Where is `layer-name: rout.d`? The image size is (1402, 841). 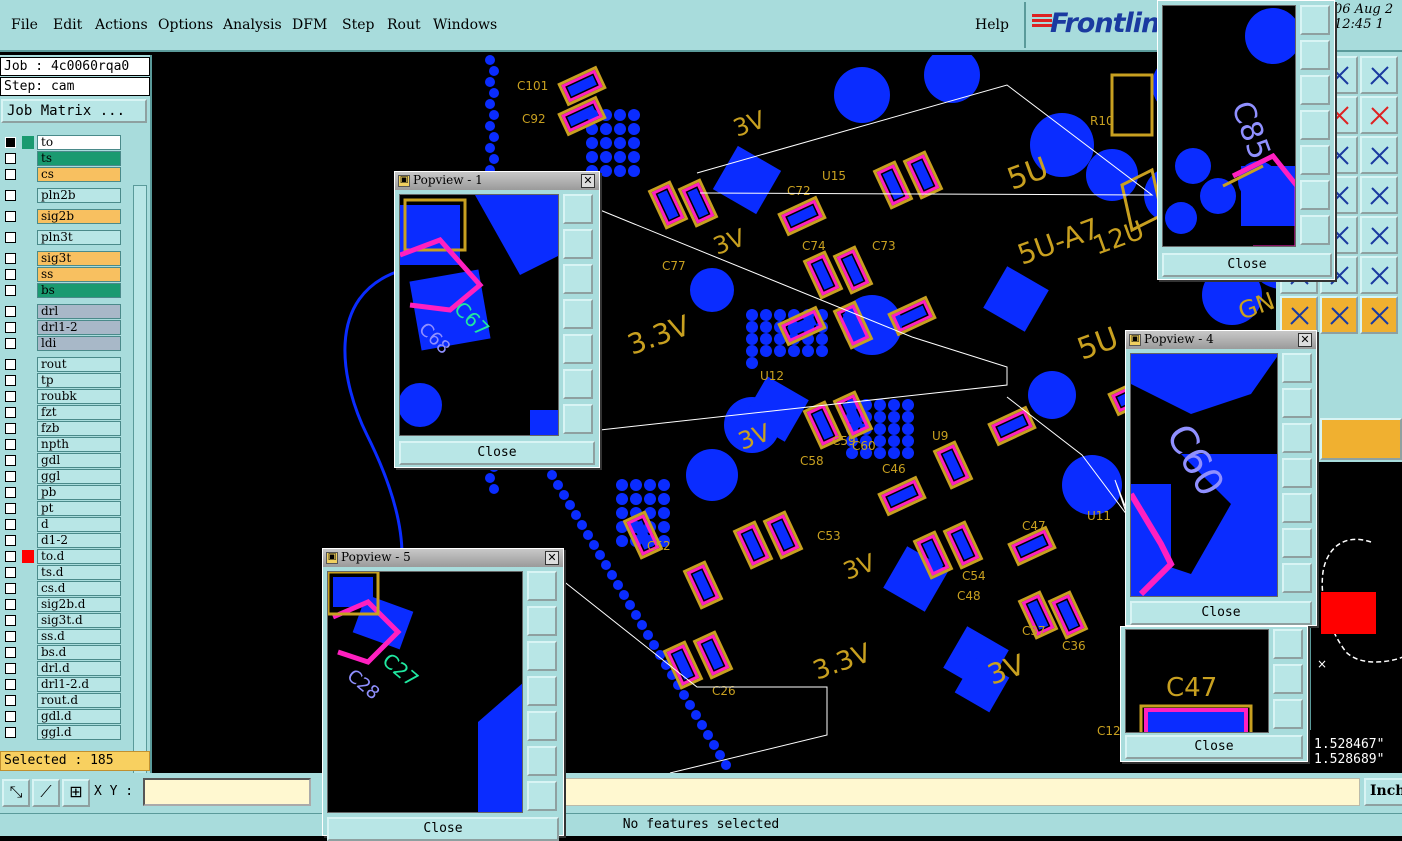 layer-name: rout.d is located at coordinates (79, 700).